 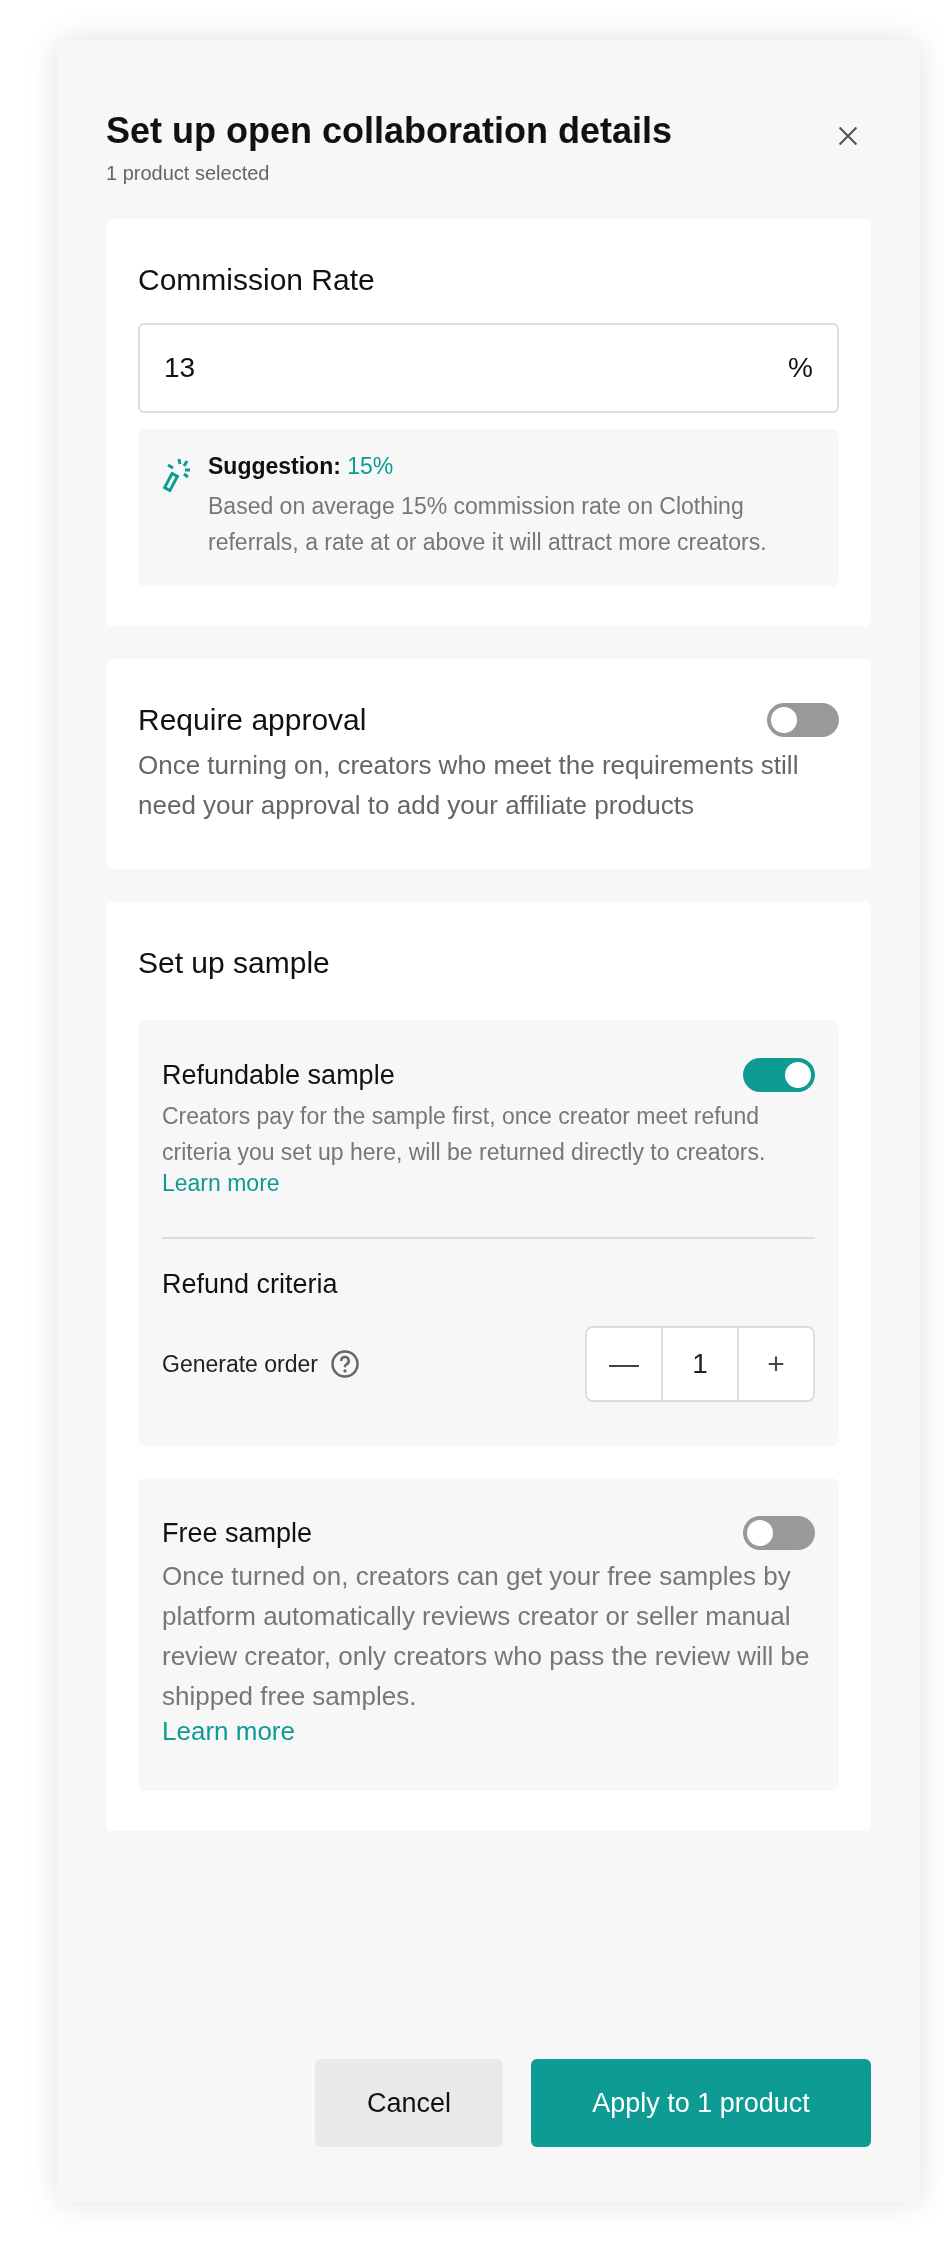 I want to click on cancel-button: Cancel, so click(x=409, y=2103).